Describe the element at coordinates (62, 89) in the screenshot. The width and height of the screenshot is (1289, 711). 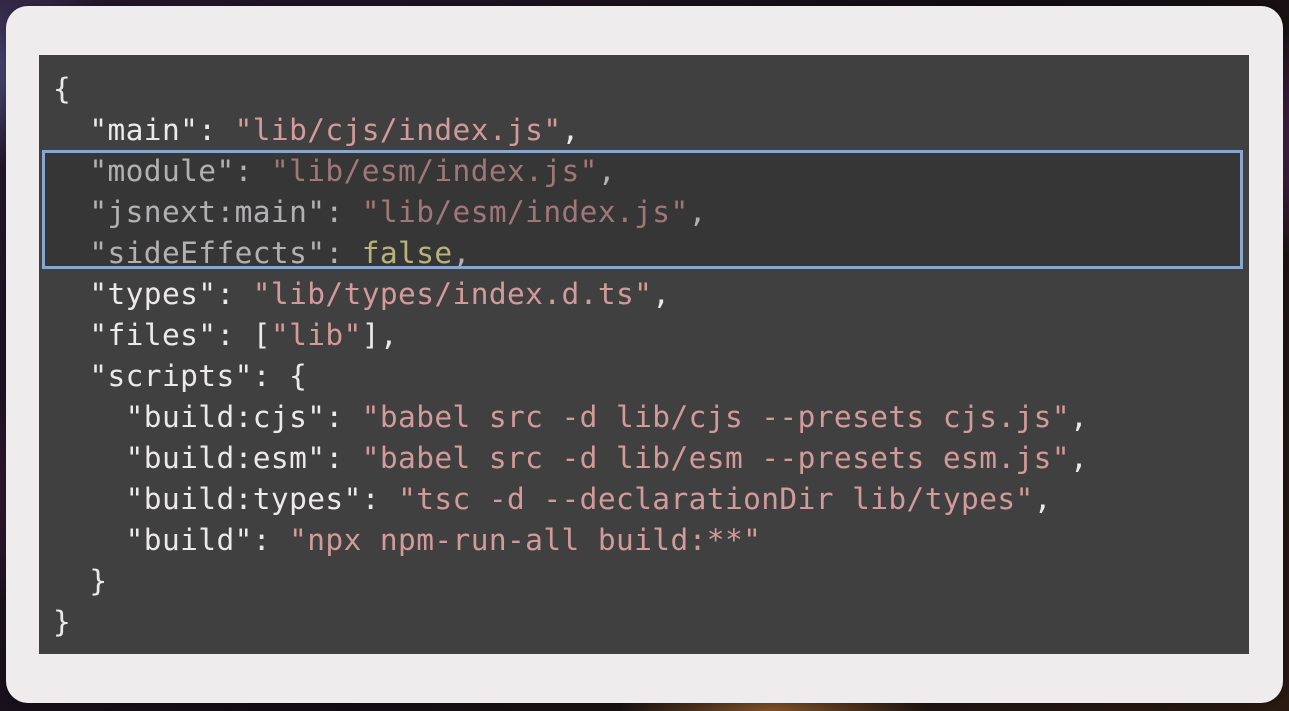
I see `code-punctuation: {` at that location.